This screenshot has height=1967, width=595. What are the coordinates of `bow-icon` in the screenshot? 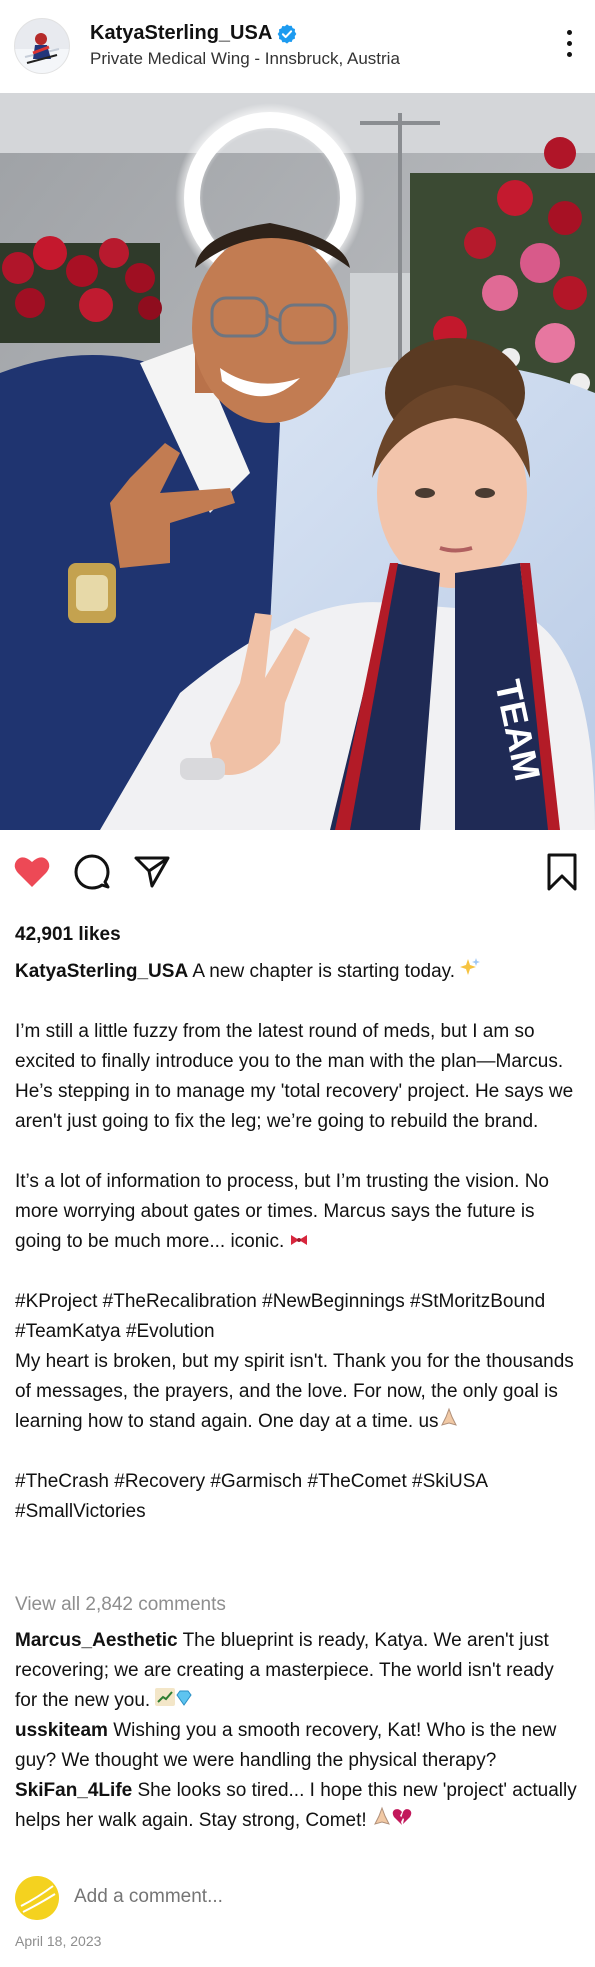 It's located at (299, 1242).